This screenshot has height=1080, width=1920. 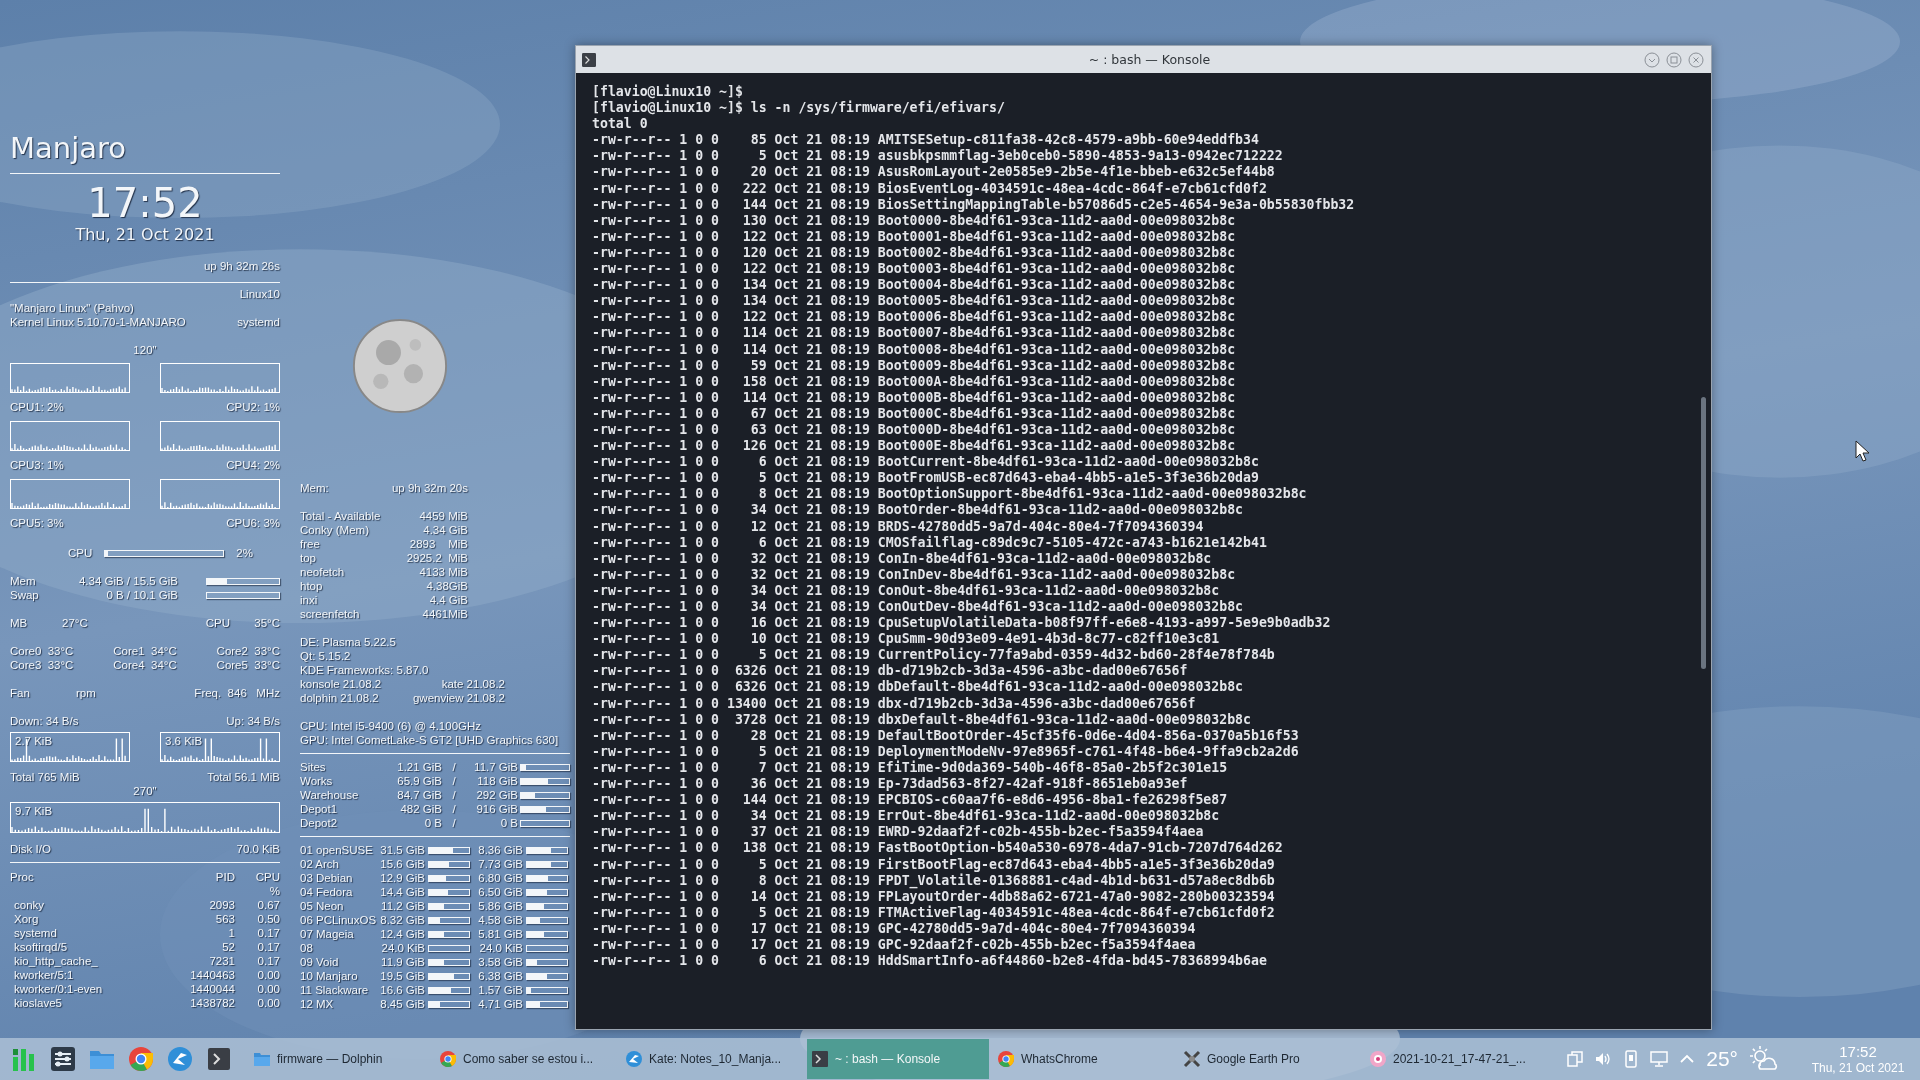 I want to click on drive-used: 0 B, so click(x=432, y=823).